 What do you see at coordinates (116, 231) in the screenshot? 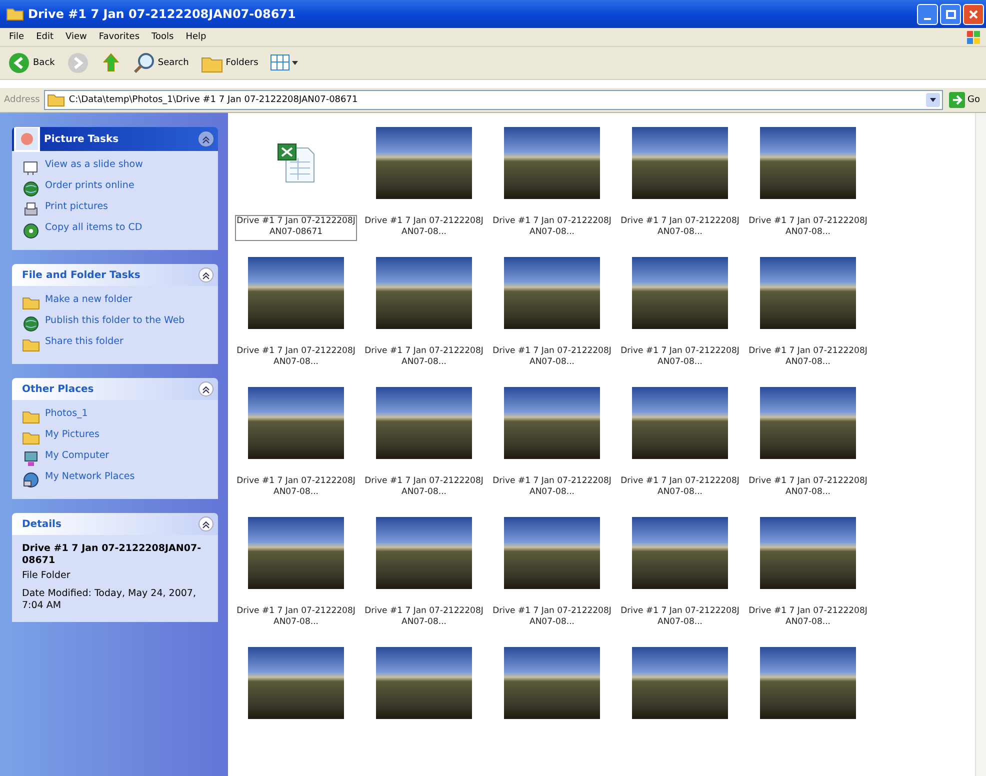
I see `task-link: Copy all items to CD` at bounding box center [116, 231].